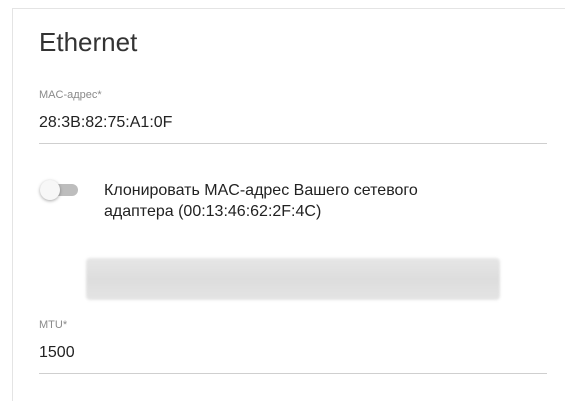 This screenshot has height=401, width=565. What do you see at coordinates (288, 8) in the screenshot?
I see `panel-top-border` at bounding box center [288, 8].